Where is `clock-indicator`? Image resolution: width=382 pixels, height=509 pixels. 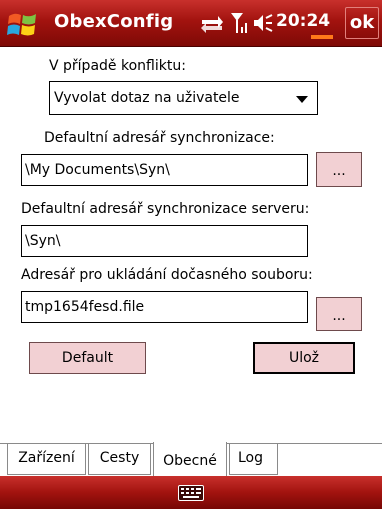
clock-indicator is located at coordinates (322, 37).